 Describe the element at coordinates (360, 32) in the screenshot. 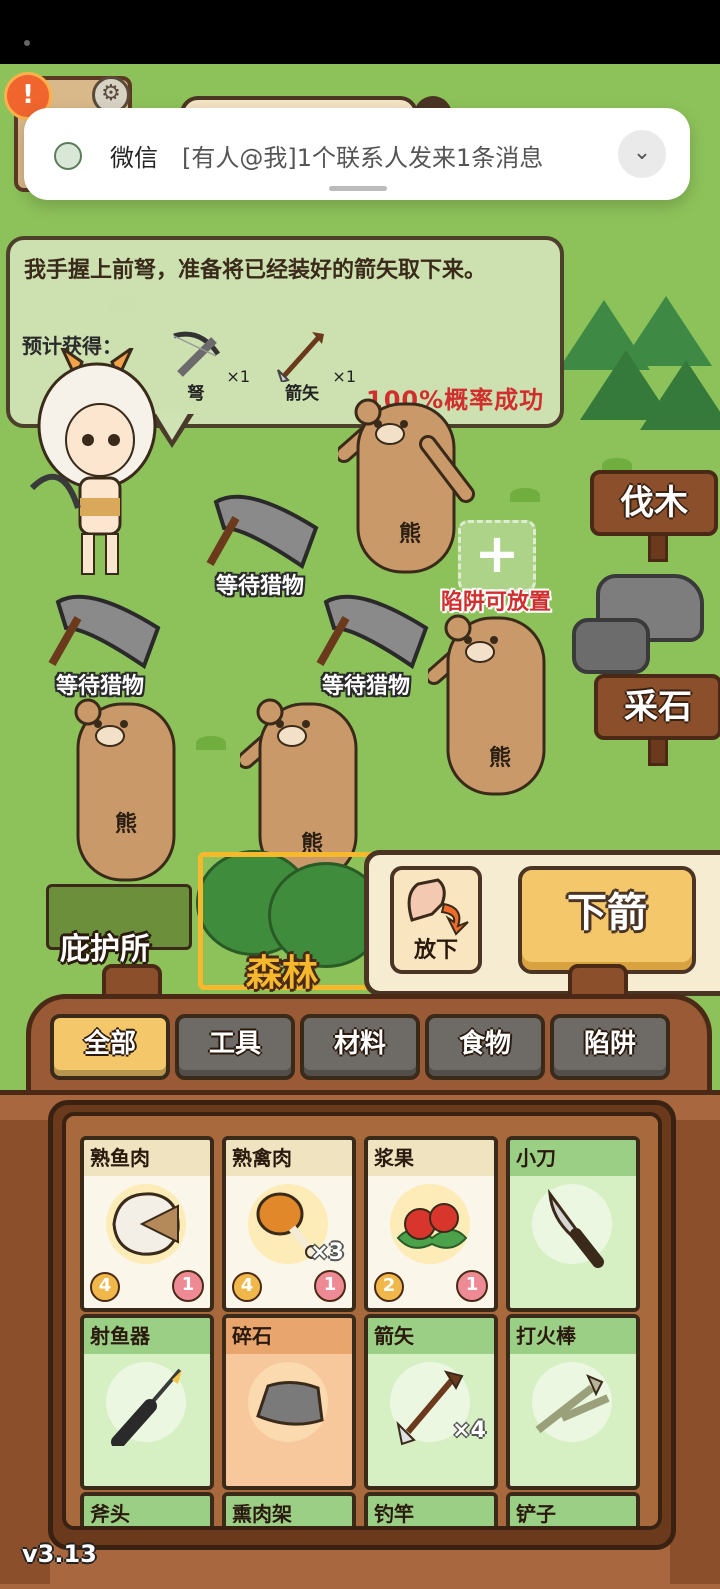

I see `status-bar` at that location.